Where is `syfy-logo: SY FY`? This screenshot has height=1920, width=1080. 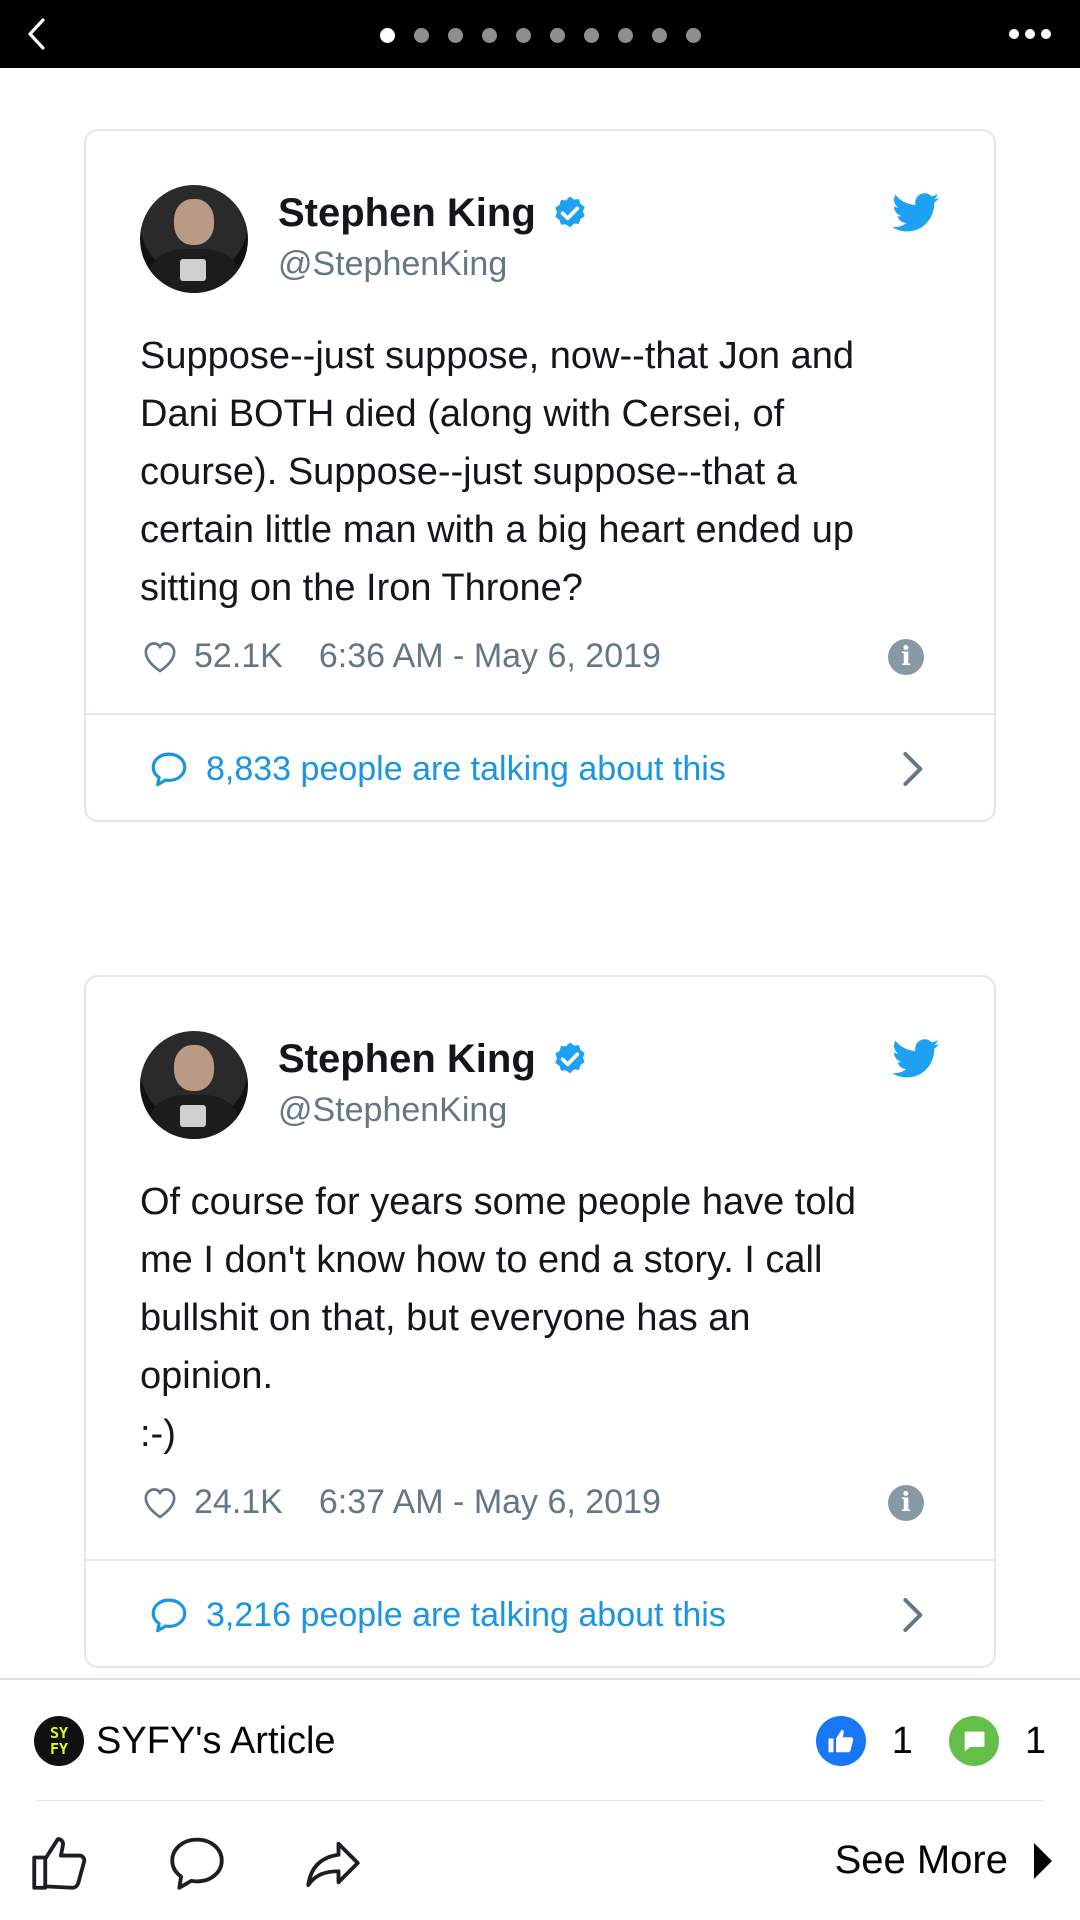 syfy-logo: SY FY is located at coordinates (59, 1741).